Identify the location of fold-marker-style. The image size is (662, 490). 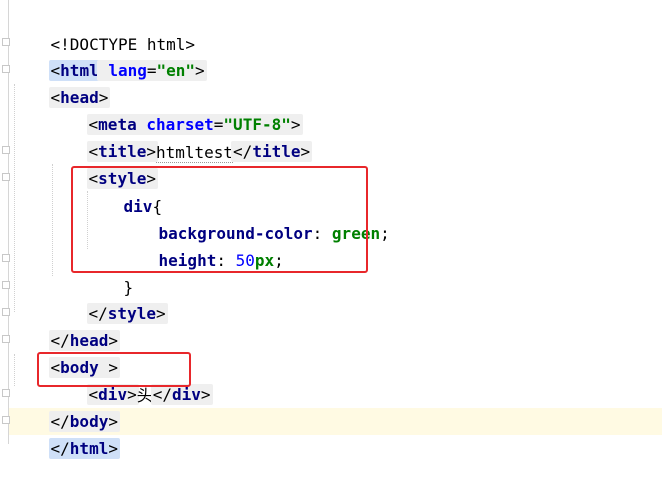
(6, 150).